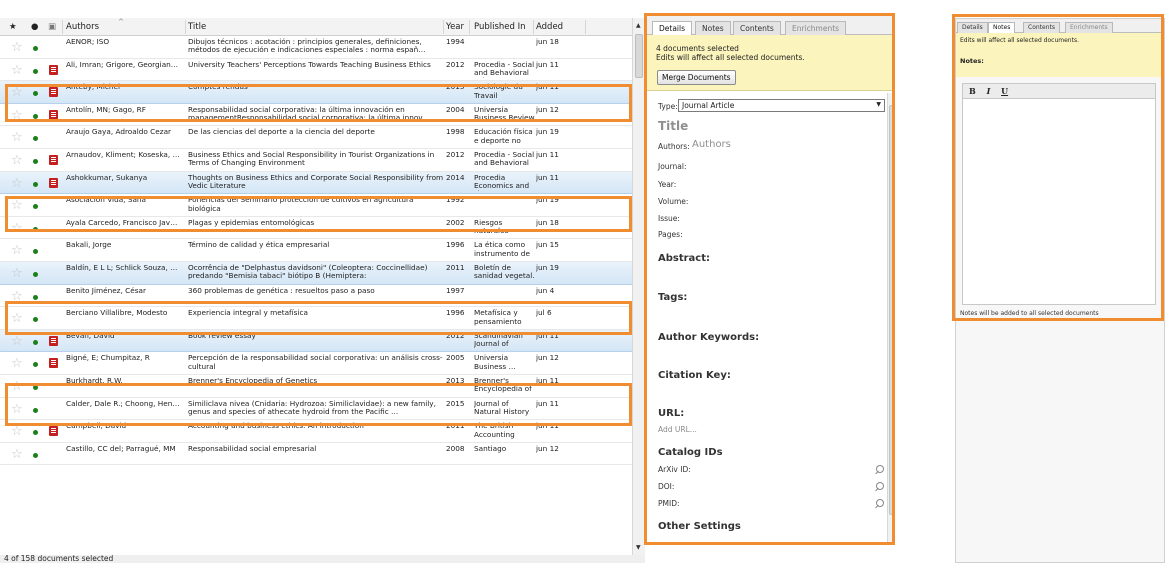  Describe the element at coordinates (638, 286) in the screenshot. I see `list-scrollbar: ▲ ▼` at that location.